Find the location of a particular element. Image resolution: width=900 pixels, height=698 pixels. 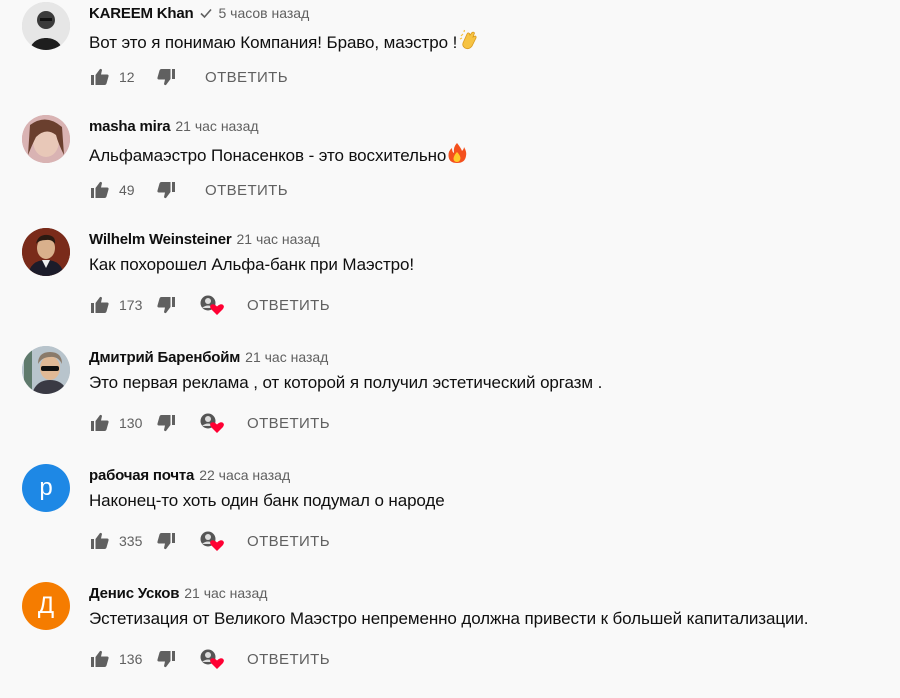

comment-text-body: Как похорошел Альфа-банк при Маэстро! is located at coordinates (251, 264).